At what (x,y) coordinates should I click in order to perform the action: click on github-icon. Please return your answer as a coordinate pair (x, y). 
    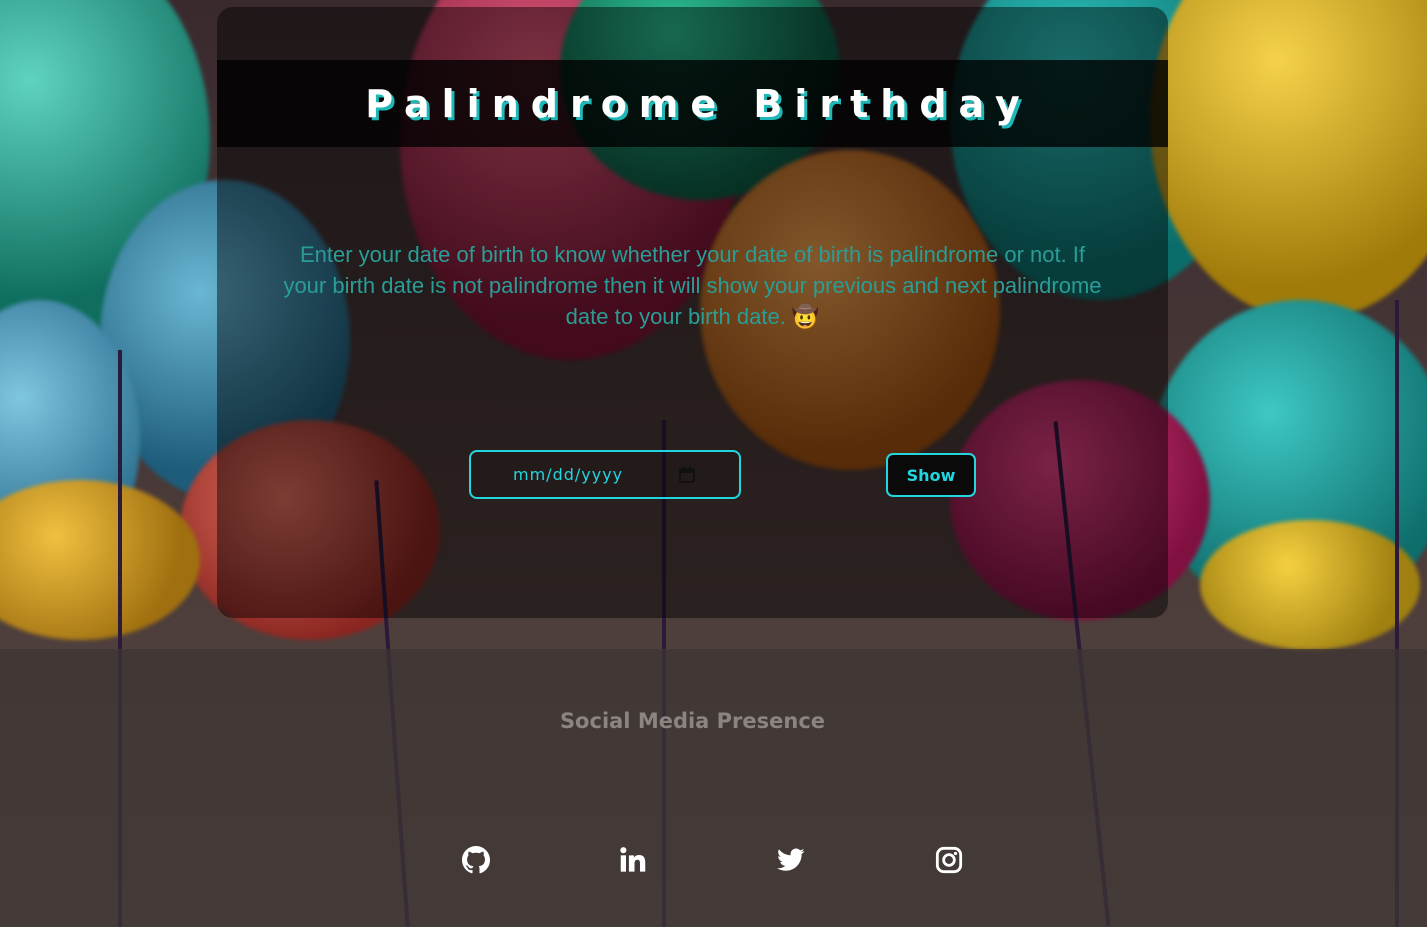
    Looking at the image, I should click on (476, 862).